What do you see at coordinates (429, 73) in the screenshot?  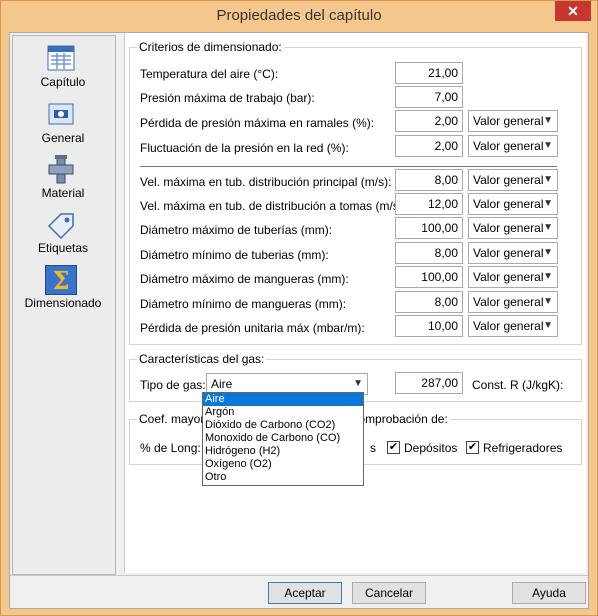 I see `temperatura-input: 21,00` at bounding box center [429, 73].